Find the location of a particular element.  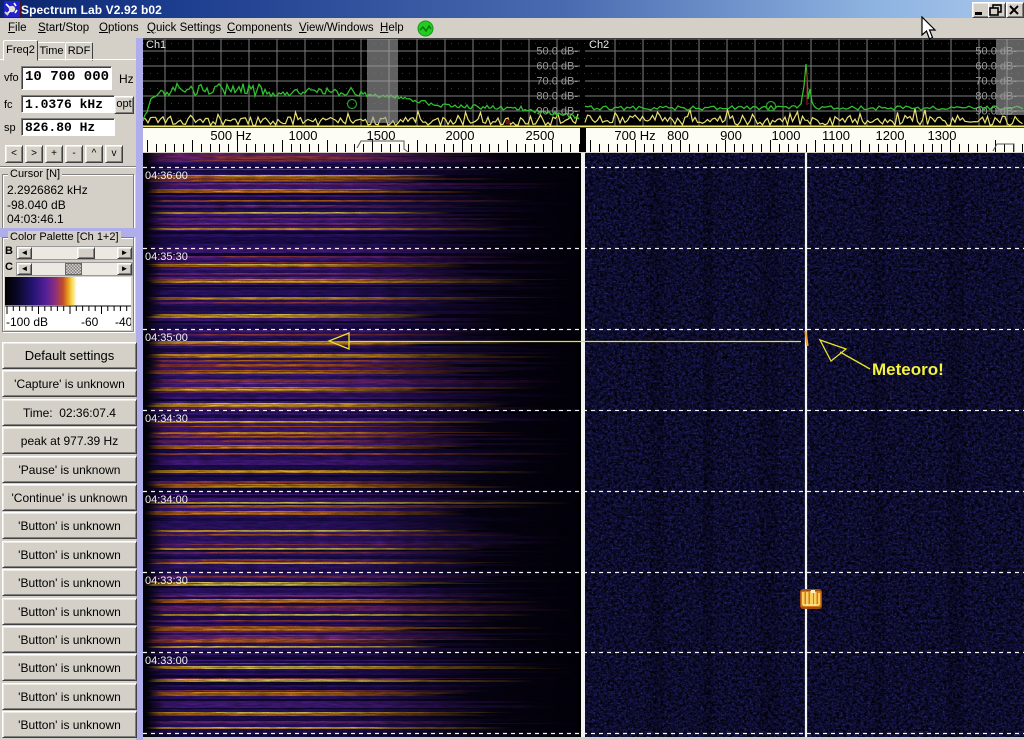

svg-text: -60 is located at coordinates (90, 322).